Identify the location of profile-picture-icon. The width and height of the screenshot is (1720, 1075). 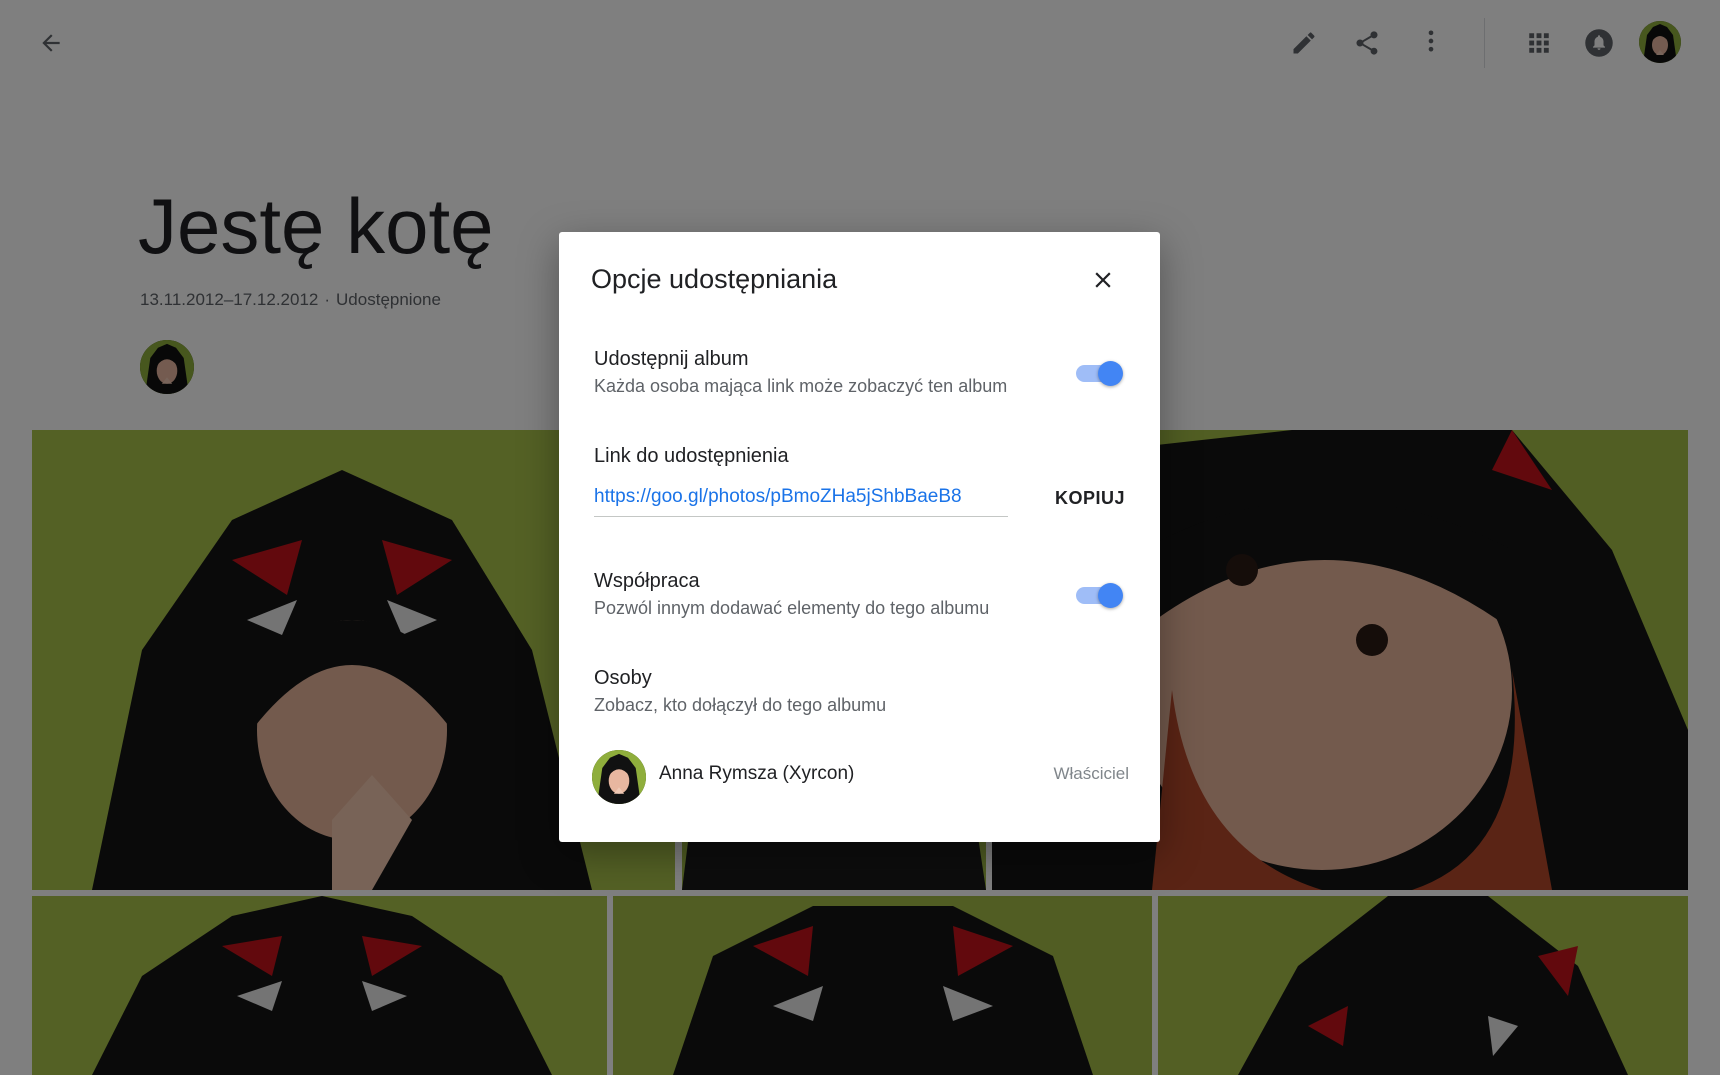
(619, 777).